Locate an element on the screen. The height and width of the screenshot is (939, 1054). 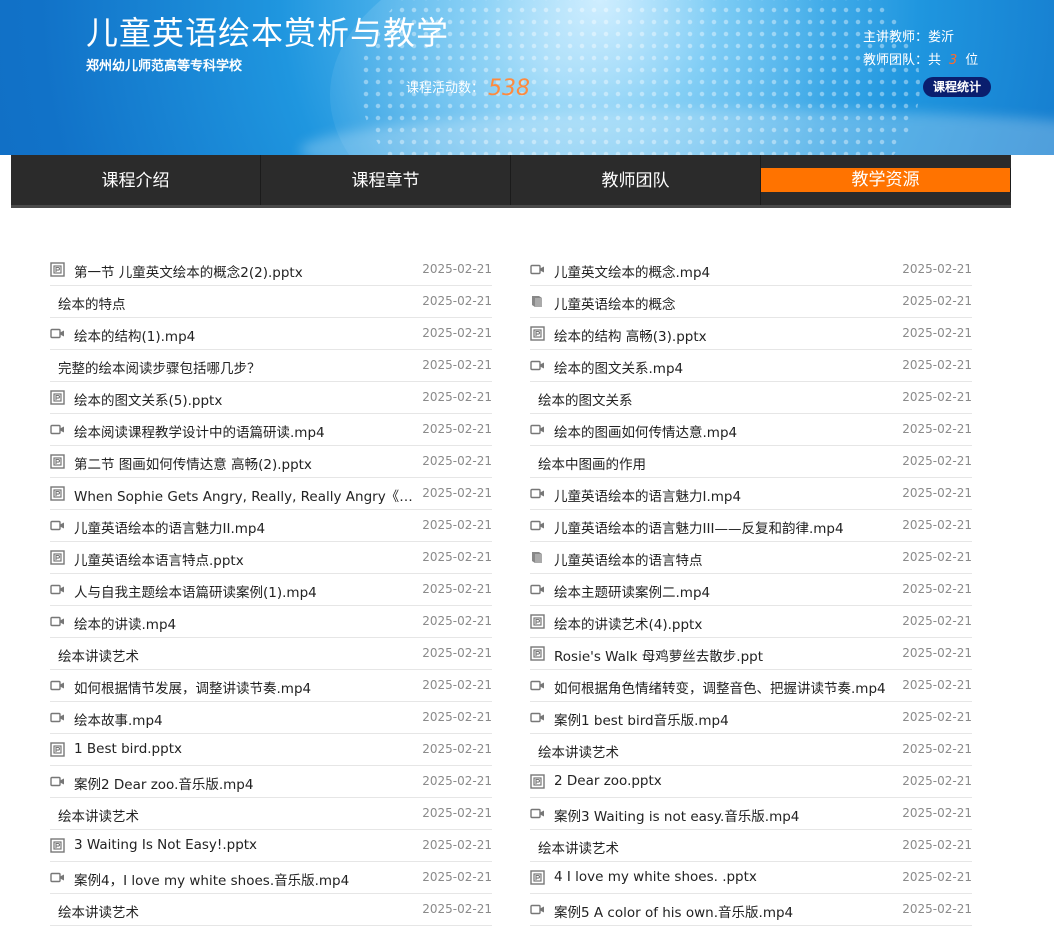
resource-row: 案例5 A color of his own.音乐版.mp4 2025-02-21 is located at coordinates (751, 910).